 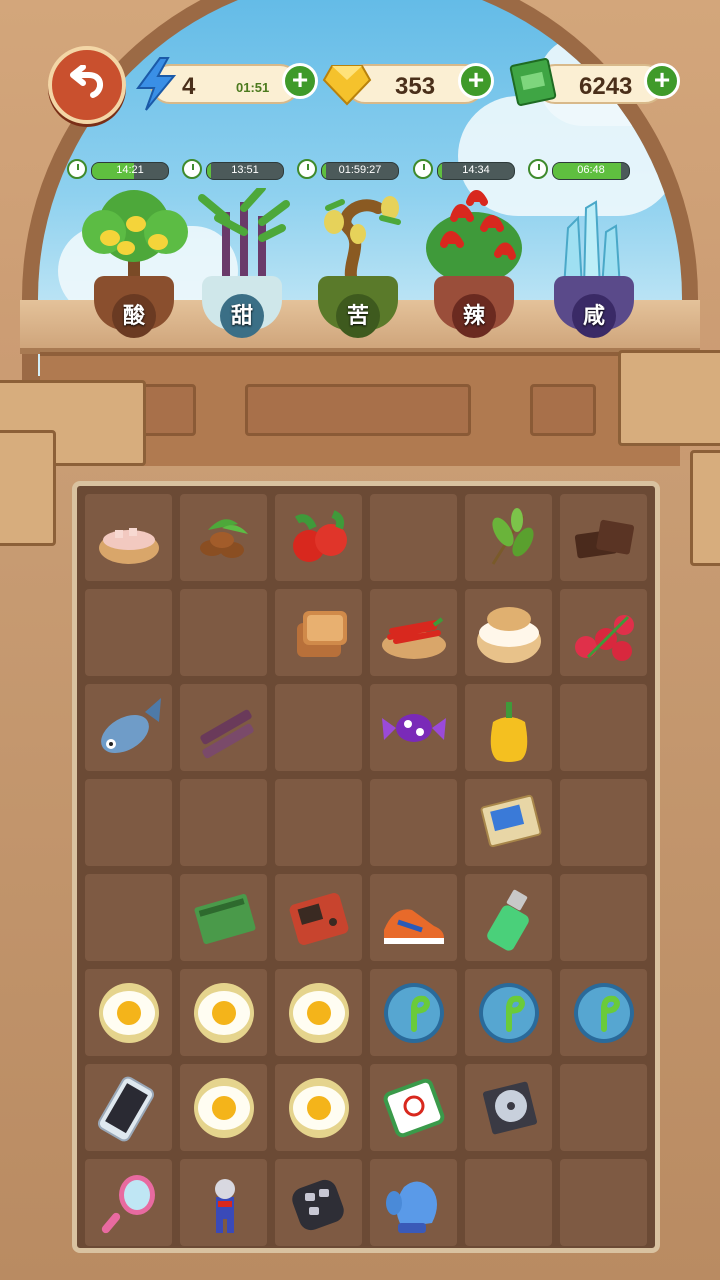 I want to click on cream-puff-icon, so click(x=509, y=633).